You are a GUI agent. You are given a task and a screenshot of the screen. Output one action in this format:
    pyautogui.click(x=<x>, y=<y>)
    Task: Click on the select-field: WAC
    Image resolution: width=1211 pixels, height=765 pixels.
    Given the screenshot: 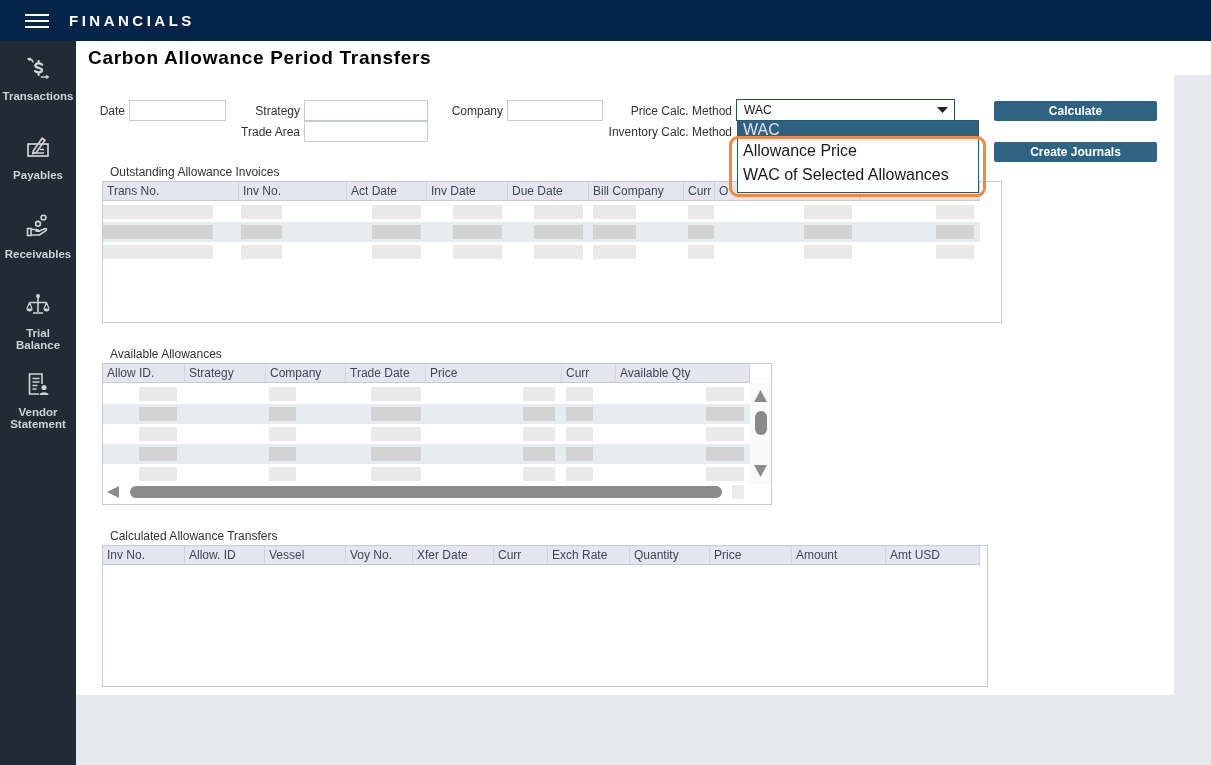 What is the action you would take?
    pyautogui.click(x=845, y=110)
    